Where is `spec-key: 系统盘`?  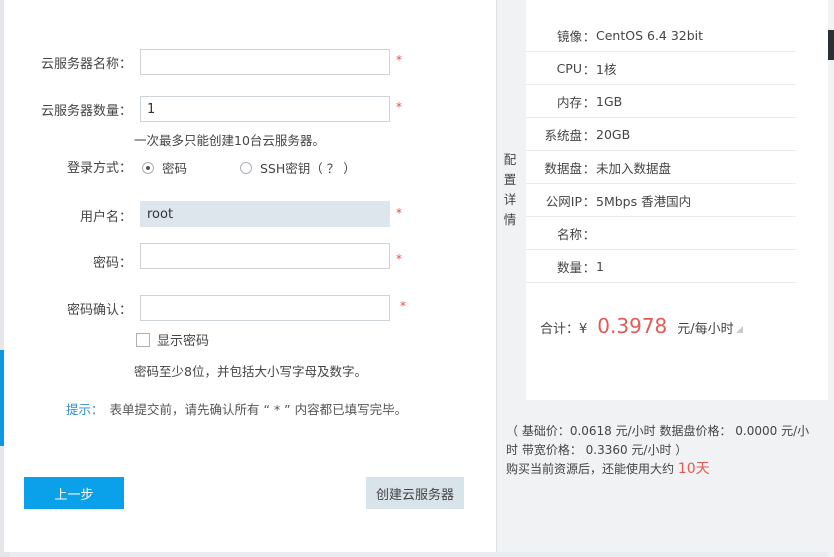 spec-key: 系统盘 is located at coordinates (563, 135).